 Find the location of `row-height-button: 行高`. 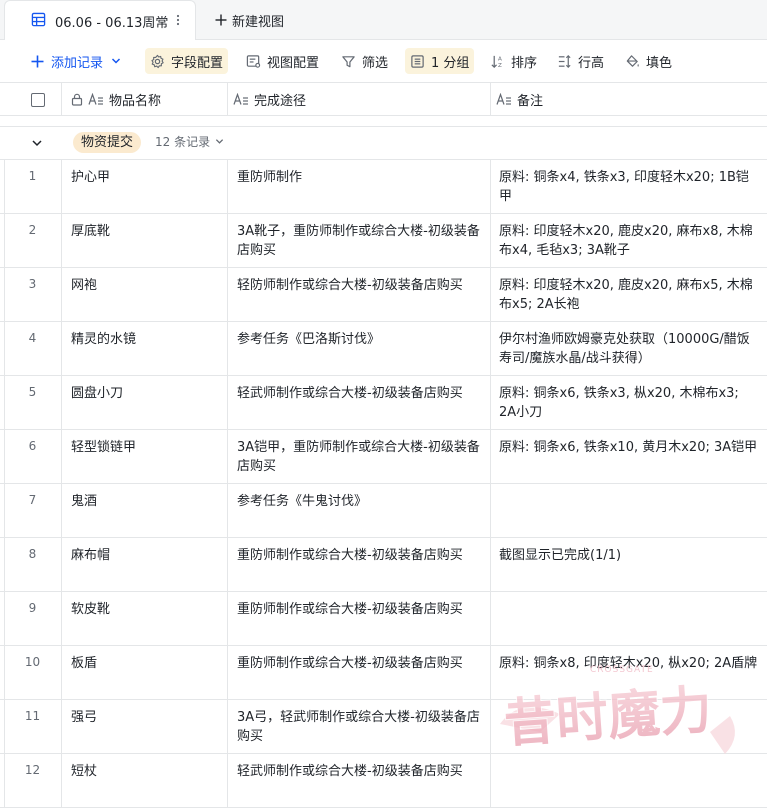

row-height-button: 行高 is located at coordinates (580, 61).